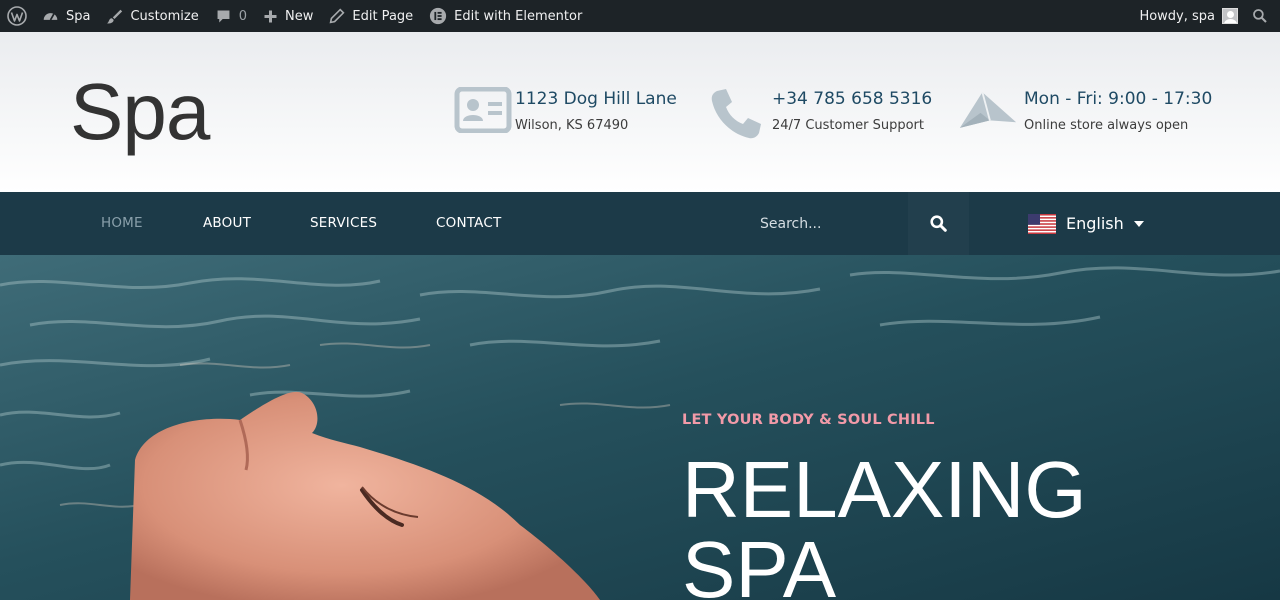 The width and height of the screenshot is (1280, 600). What do you see at coordinates (1138, 223) in the screenshot?
I see `chevron-down-icon` at bounding box center [1138, 223].